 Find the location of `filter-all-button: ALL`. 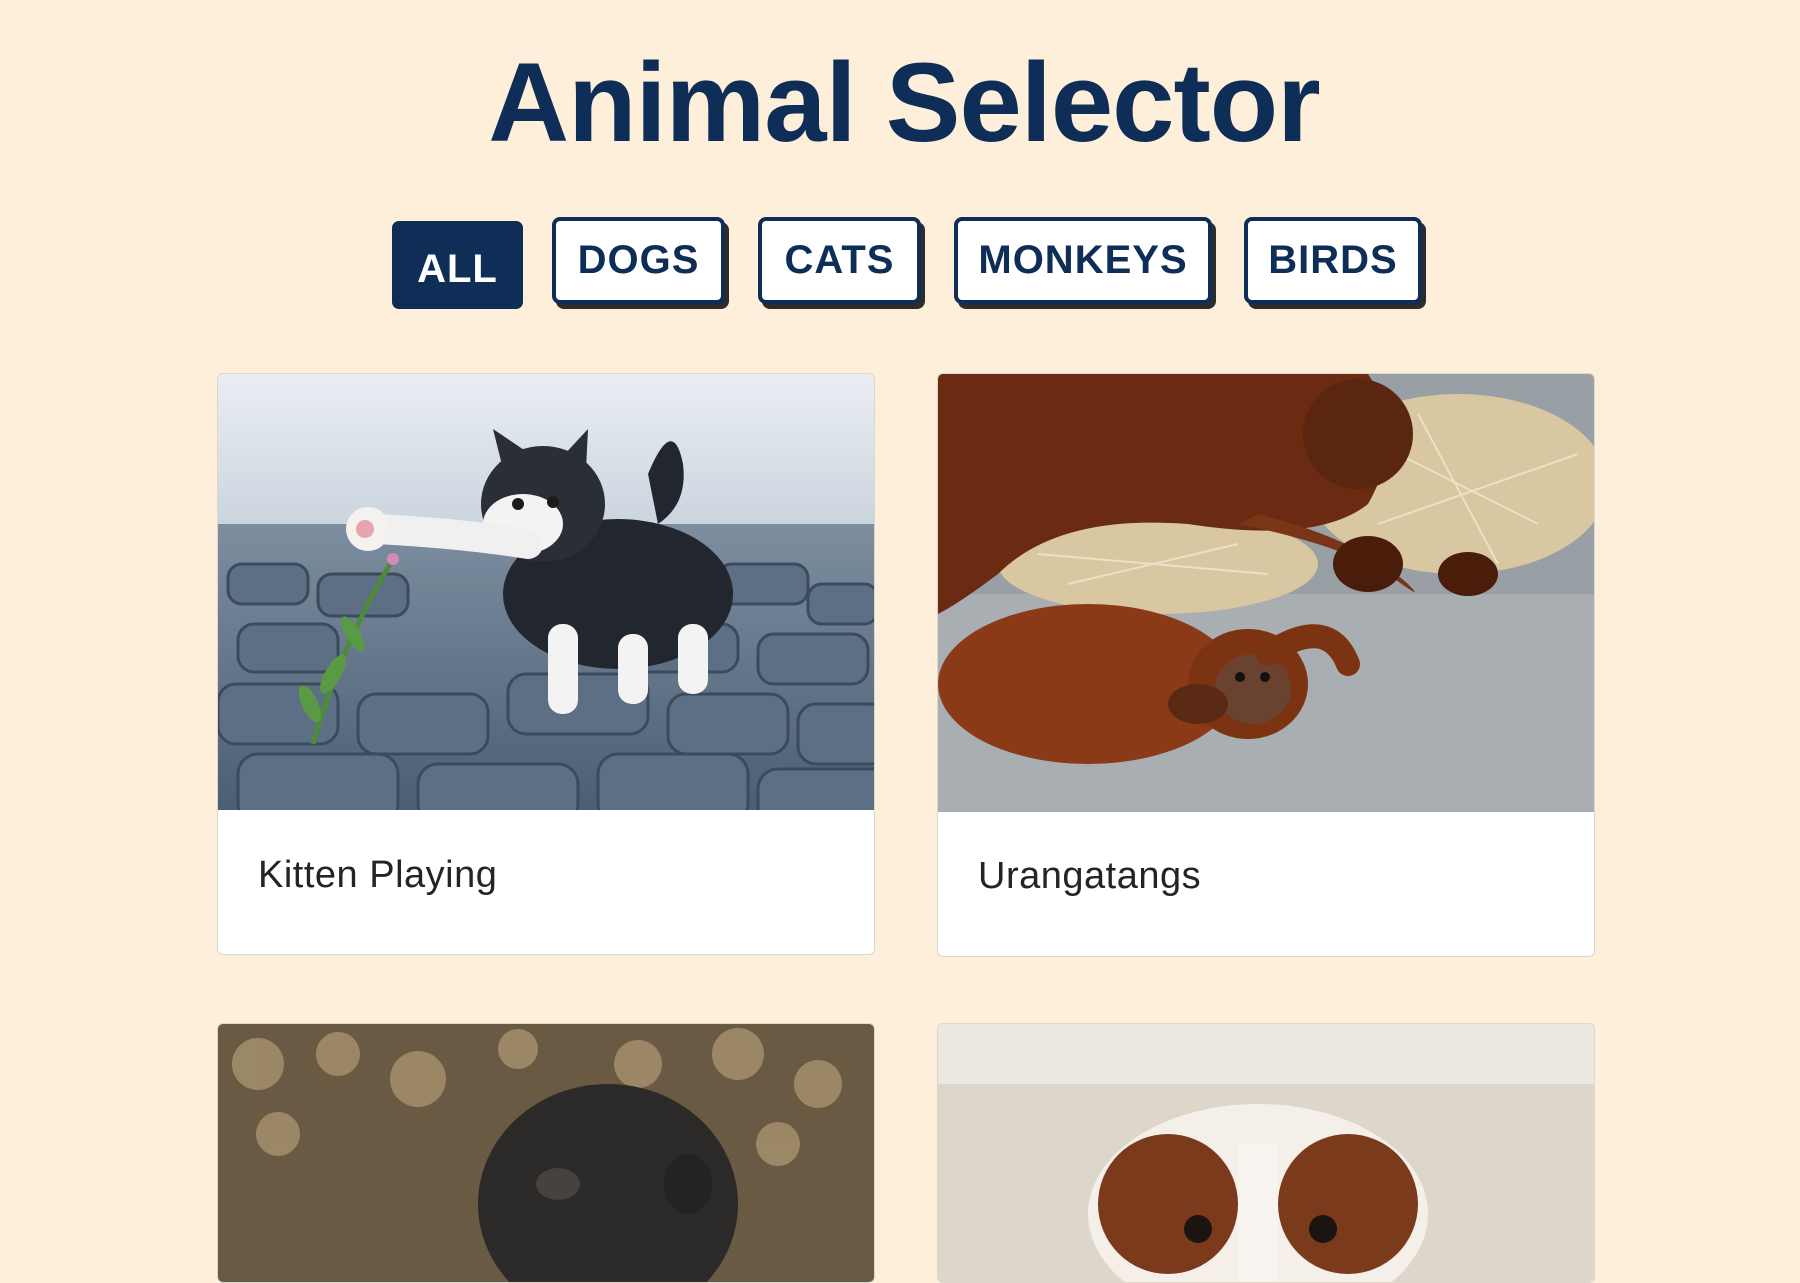

filter-all-button: ALL is located at coordinates (457, 265).